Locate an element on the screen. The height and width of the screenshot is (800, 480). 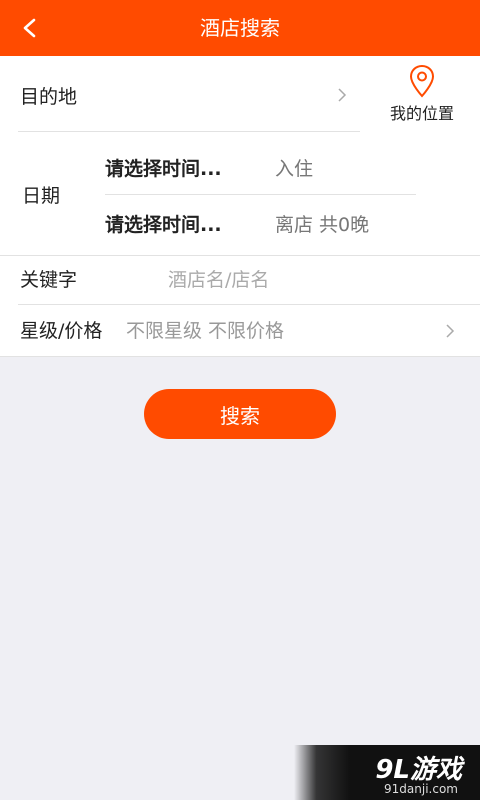
top-bar: 酒店搜索 is located at coordinates (240, 28).